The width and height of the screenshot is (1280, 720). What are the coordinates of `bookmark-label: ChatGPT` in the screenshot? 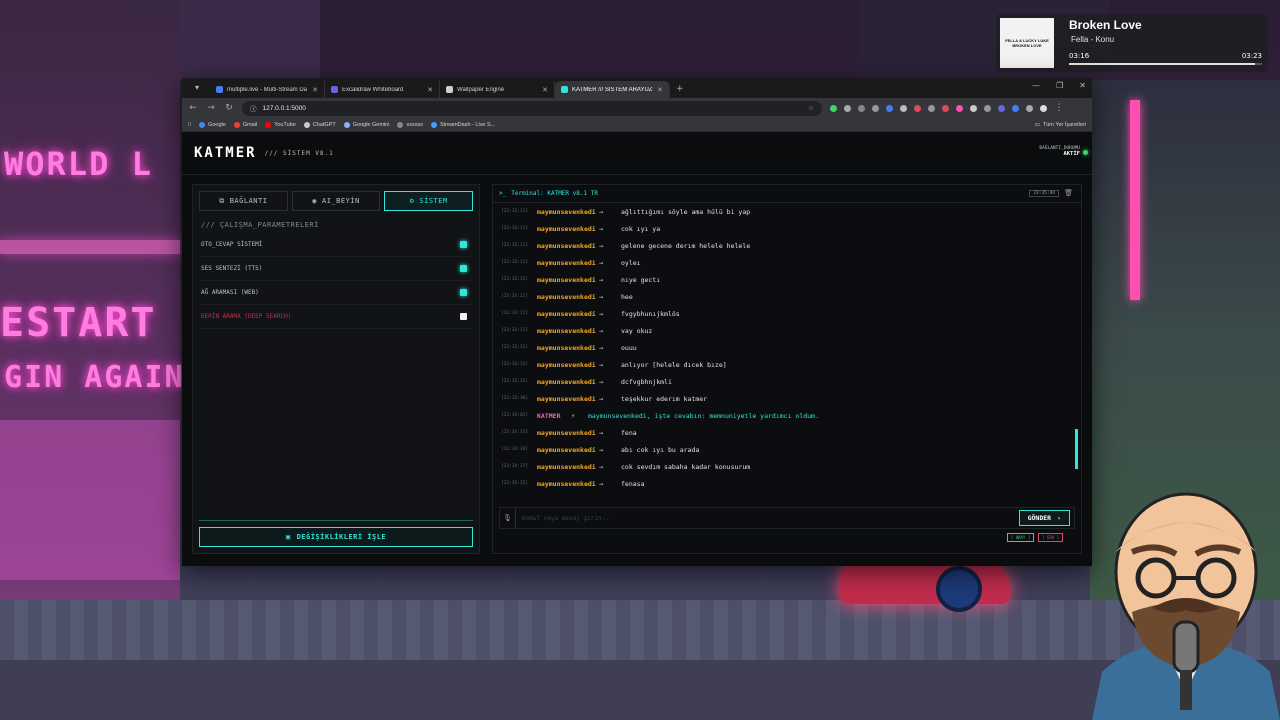 It's located at (324, 124).